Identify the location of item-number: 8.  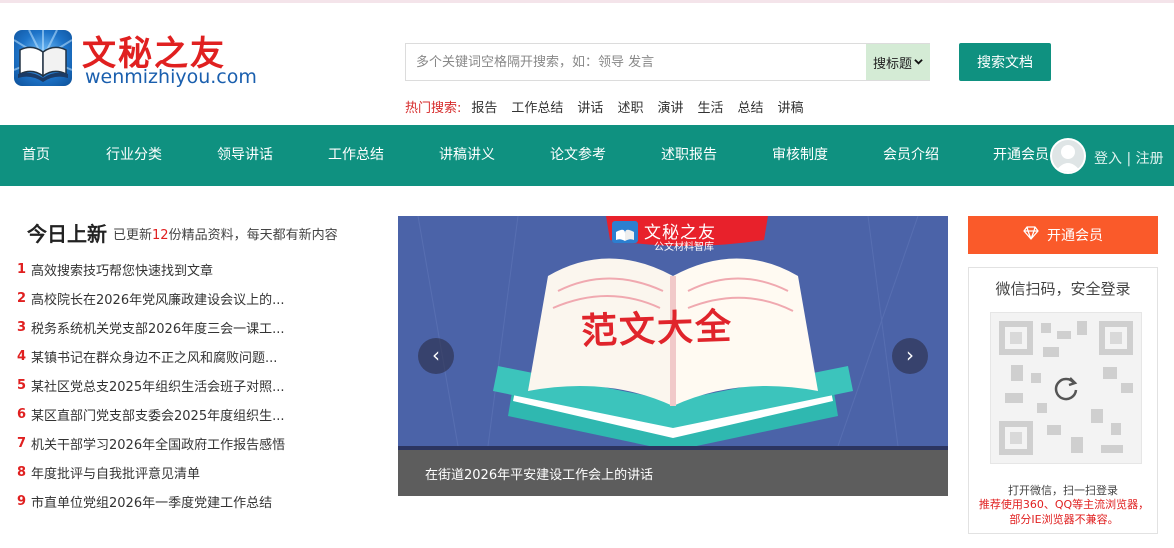
(22, 472).